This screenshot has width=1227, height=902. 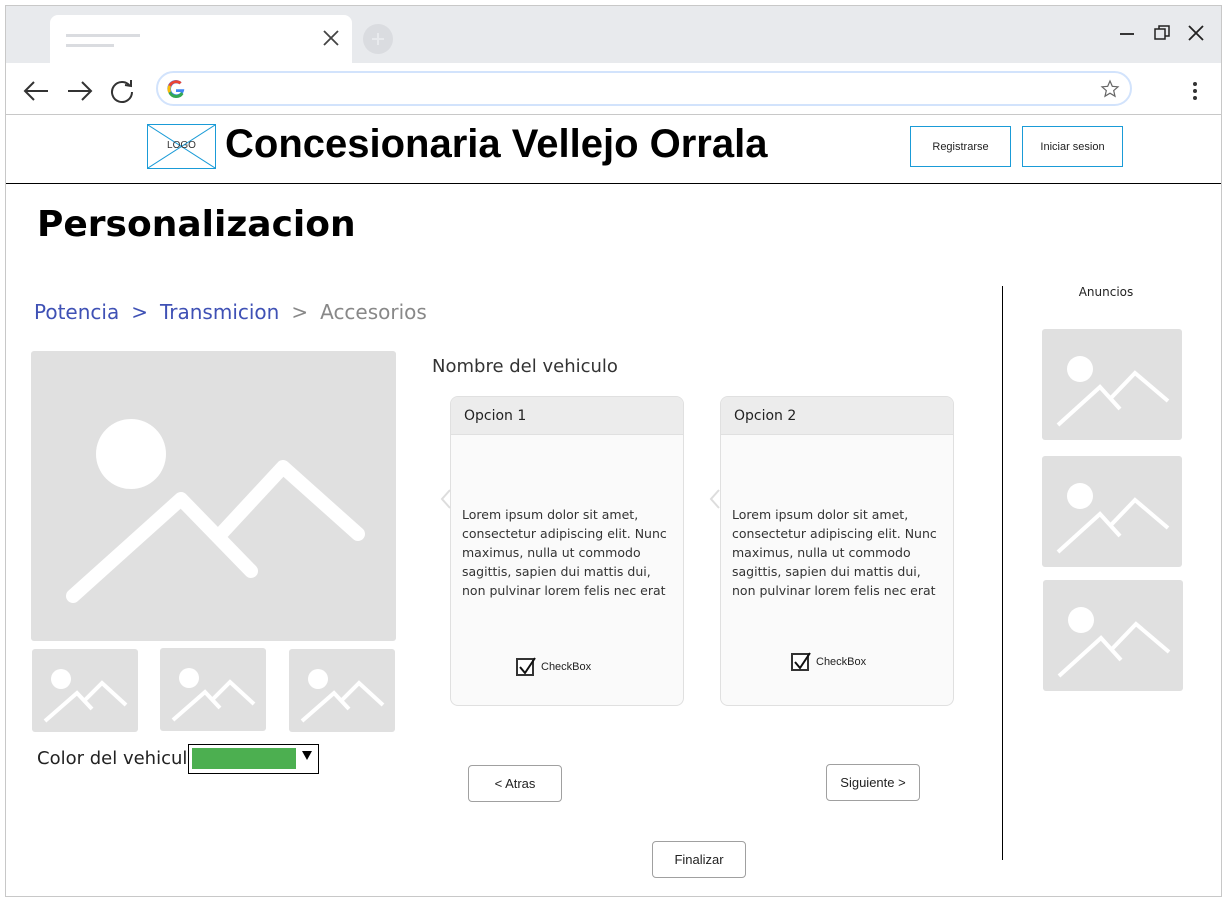 I want to click on register-button: Registrarse, so click(x=960, y=146).